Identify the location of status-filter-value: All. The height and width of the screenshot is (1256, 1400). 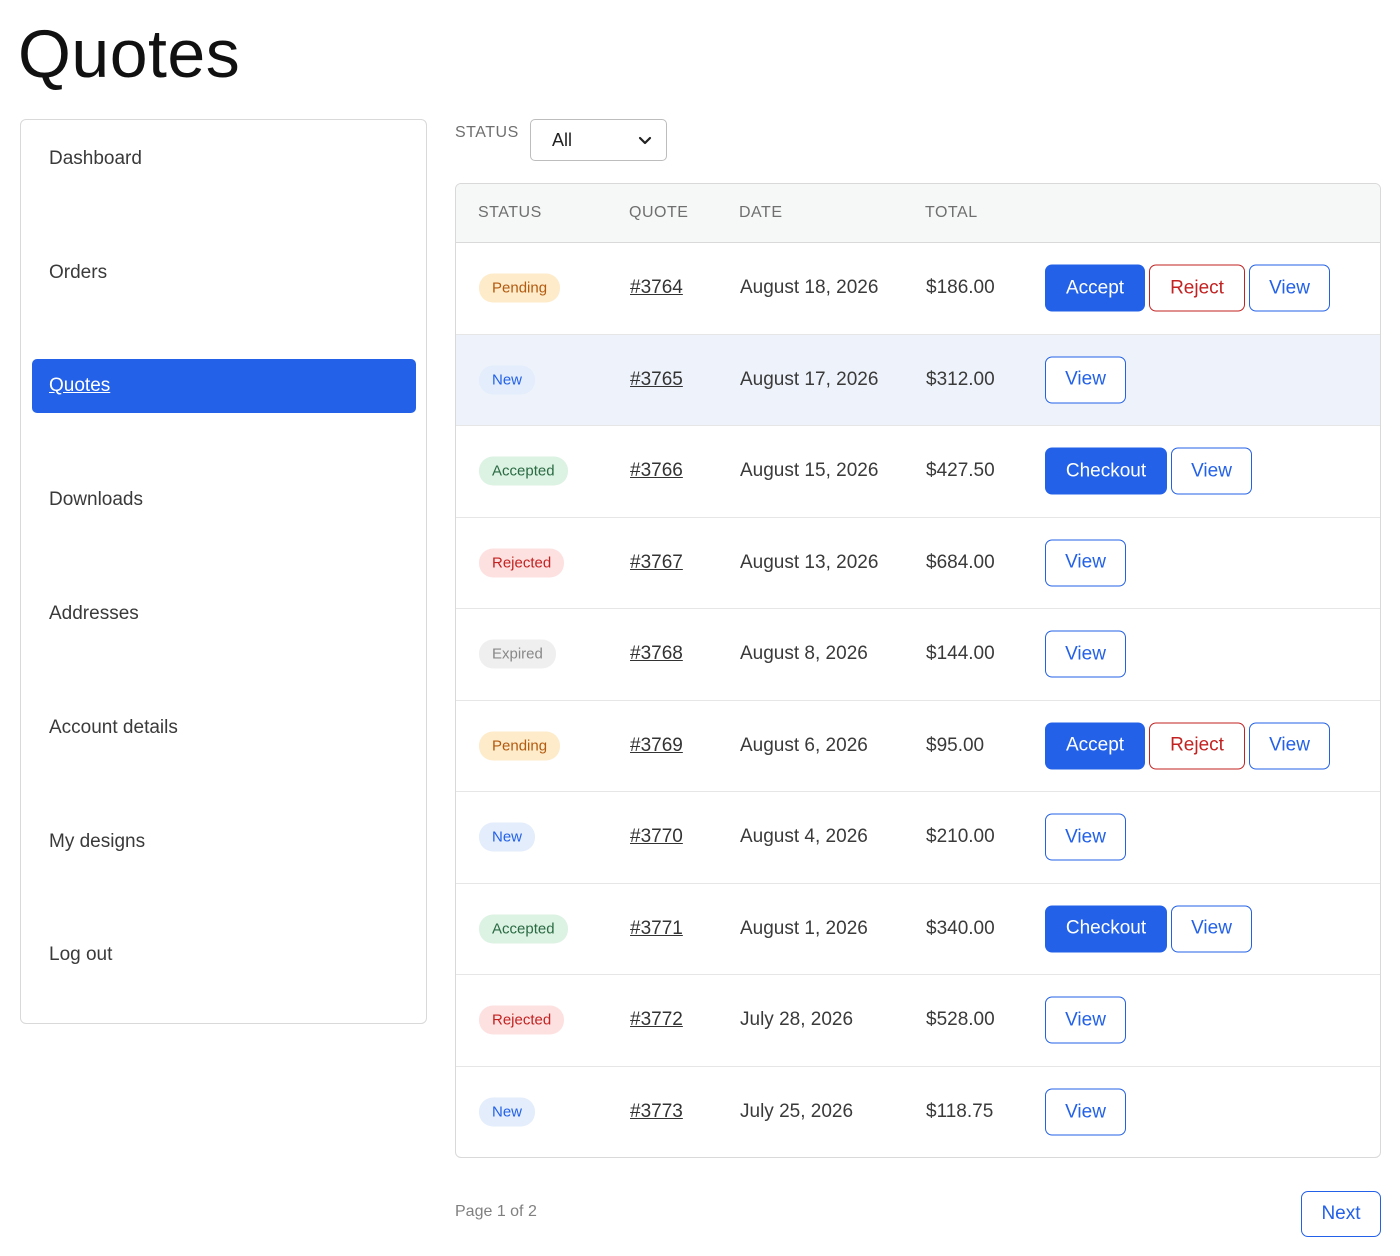
(562, 139).